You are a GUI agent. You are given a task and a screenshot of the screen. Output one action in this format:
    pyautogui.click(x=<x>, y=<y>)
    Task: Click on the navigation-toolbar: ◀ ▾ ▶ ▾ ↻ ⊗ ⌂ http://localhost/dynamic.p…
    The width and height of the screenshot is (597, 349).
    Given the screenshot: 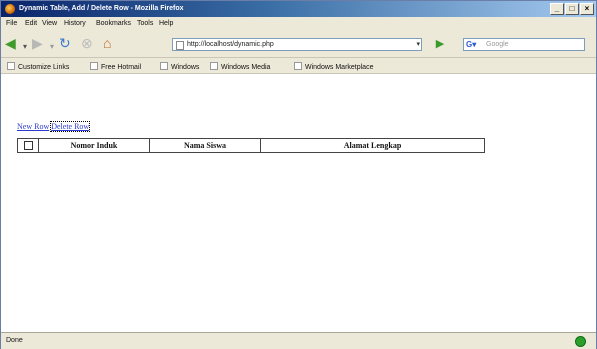 What is the action you would take?
    pyautogui.click(x=298, y=44)
    